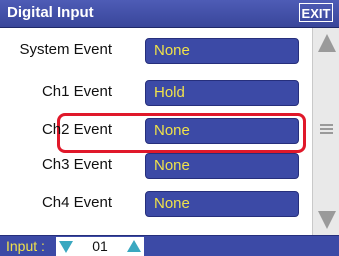 The image size is (339, 256). I want to click on input-selector-bar: Input : 01, so click(169, 245).